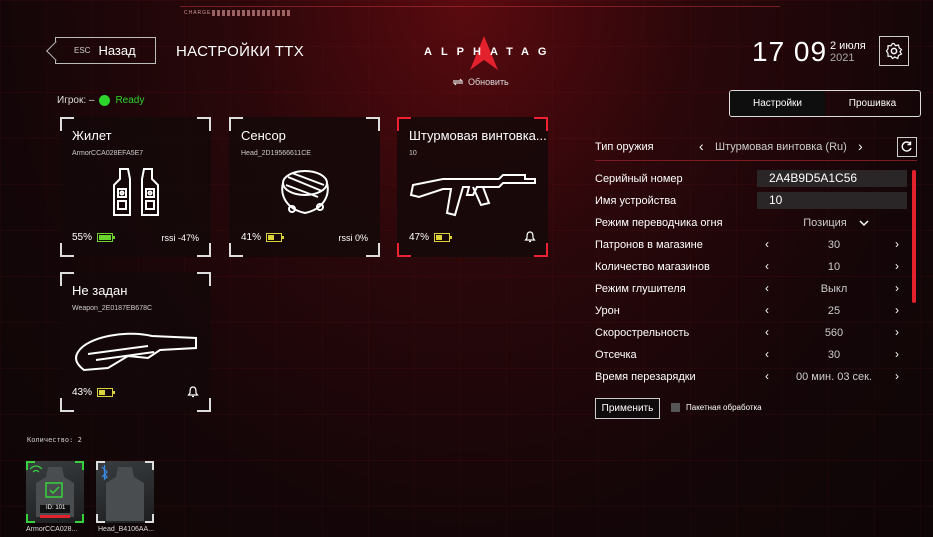 The height and width of the screenshot is (537, 933). What do you see at coordinates (752, 267) in the screenshot?
I see `setting-row: Количество магазинов ‹ 10 ›` at bounding box center [752, 267].